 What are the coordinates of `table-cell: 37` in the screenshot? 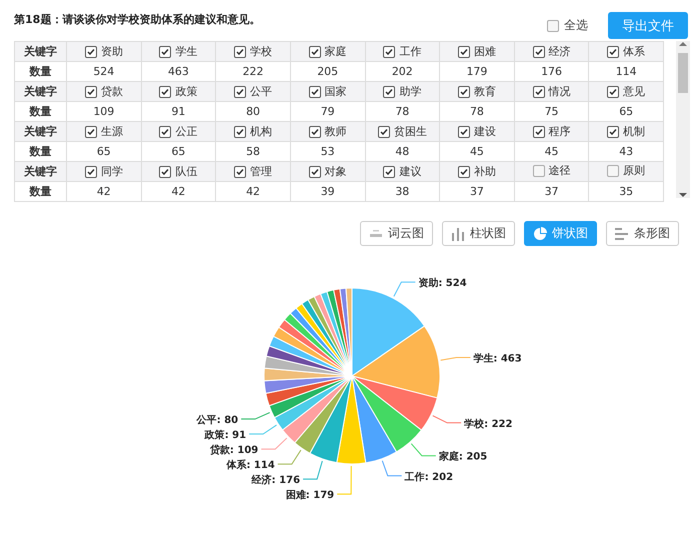 It's located at (551, 192).